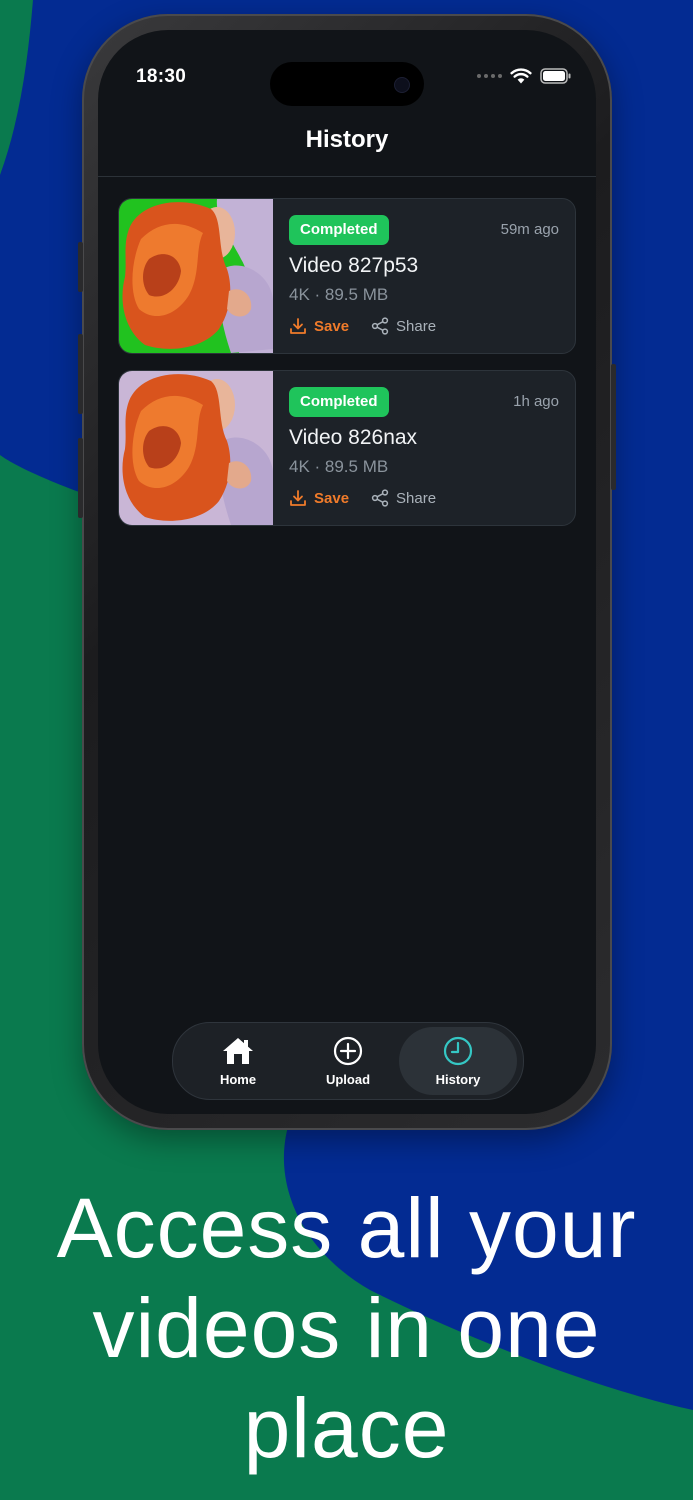 This screenshot has width=693, height=1500. What do you see at coordinates (238, 1050) in the screenshot?
I see `home-icon` at bounding box center [238, 1050].